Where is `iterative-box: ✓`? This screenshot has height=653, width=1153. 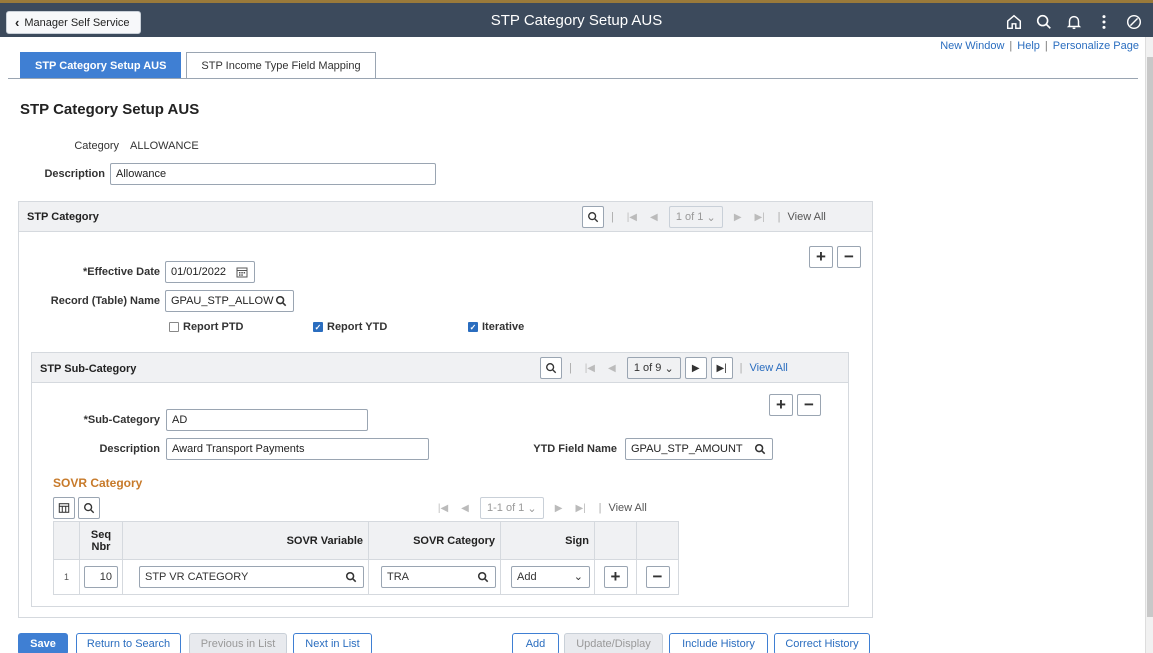
iterative-box: ✓ is located at coordinates (473, 327).